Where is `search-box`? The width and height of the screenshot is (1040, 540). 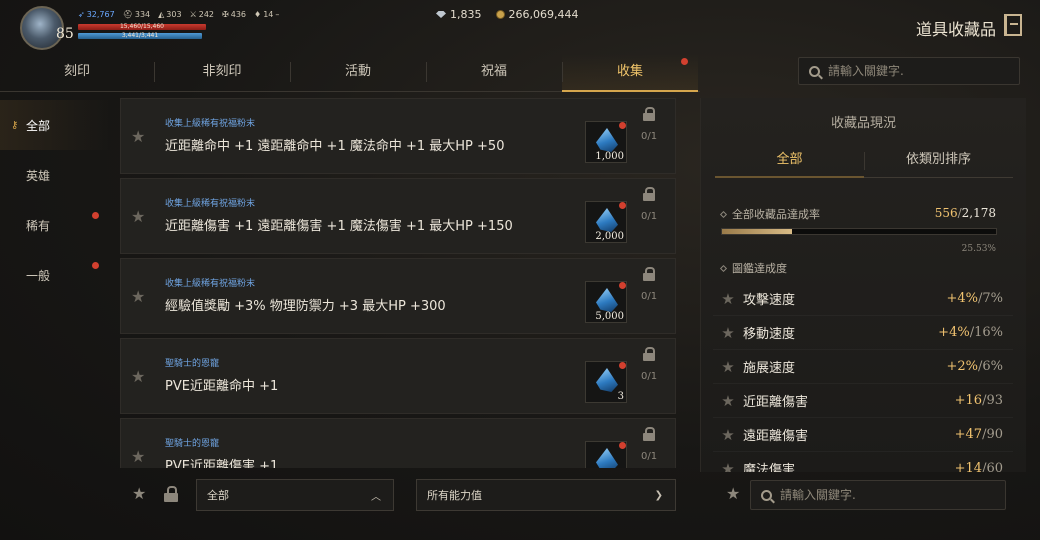
search-box is located at coordinates (909, 71).